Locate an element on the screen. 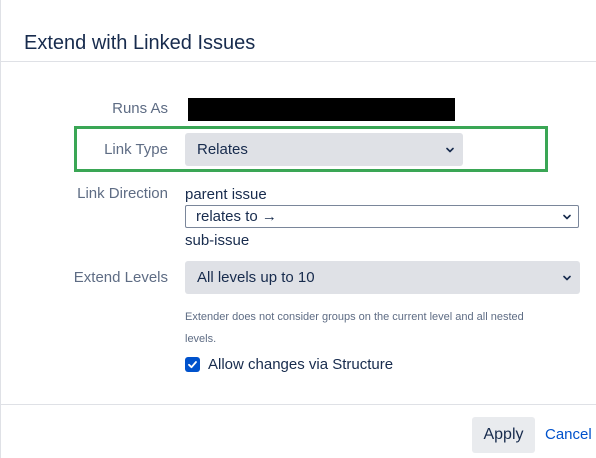 This screenshot has height=458, width=596. allow-changes-row: Allow changes via Structure is located at coordinates (289, 364).